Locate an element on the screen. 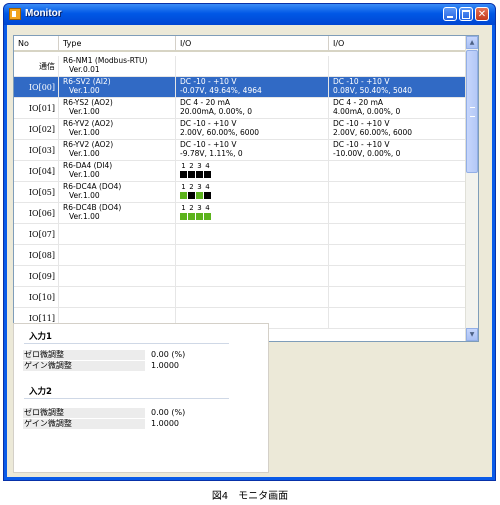 The width and height of the screenshot is (500, 505). title-bar: Monitor ✕ is located at coordinates (249, 14).